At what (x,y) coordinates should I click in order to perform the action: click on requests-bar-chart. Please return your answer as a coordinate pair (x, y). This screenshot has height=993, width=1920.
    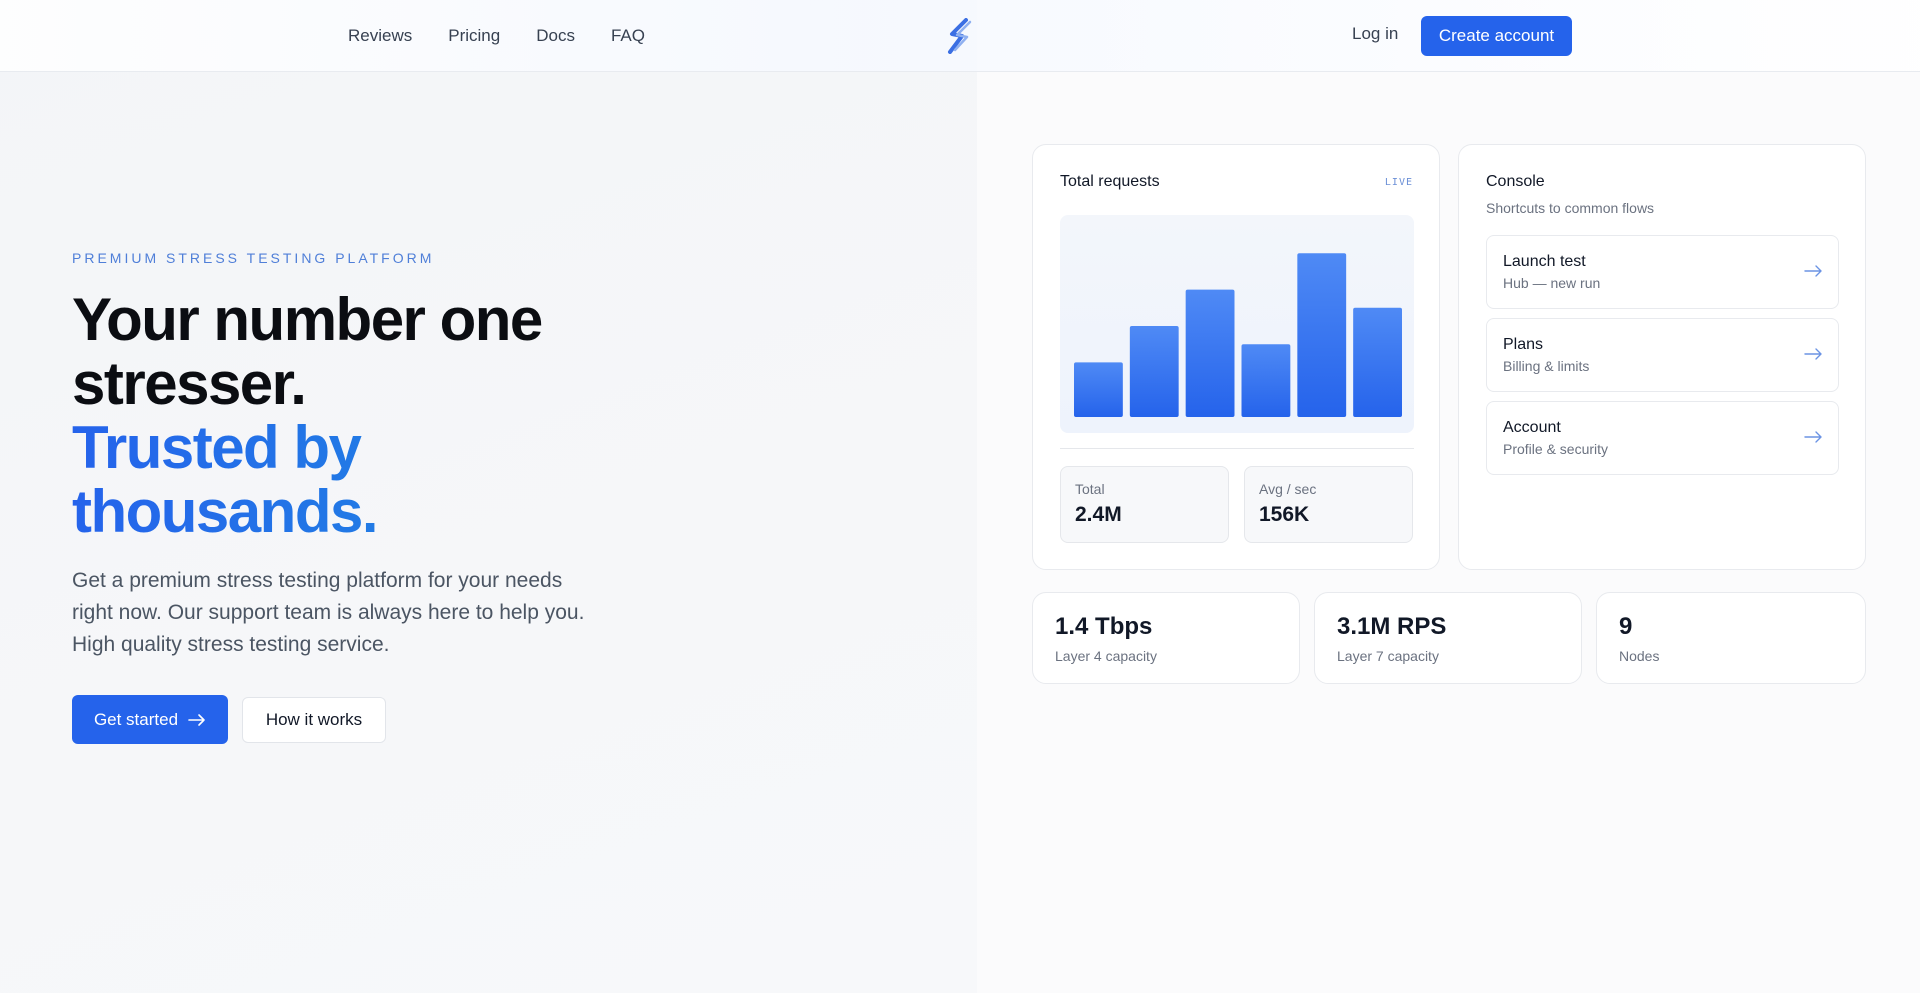
    Looking at the image, I should click on (1238, 335).